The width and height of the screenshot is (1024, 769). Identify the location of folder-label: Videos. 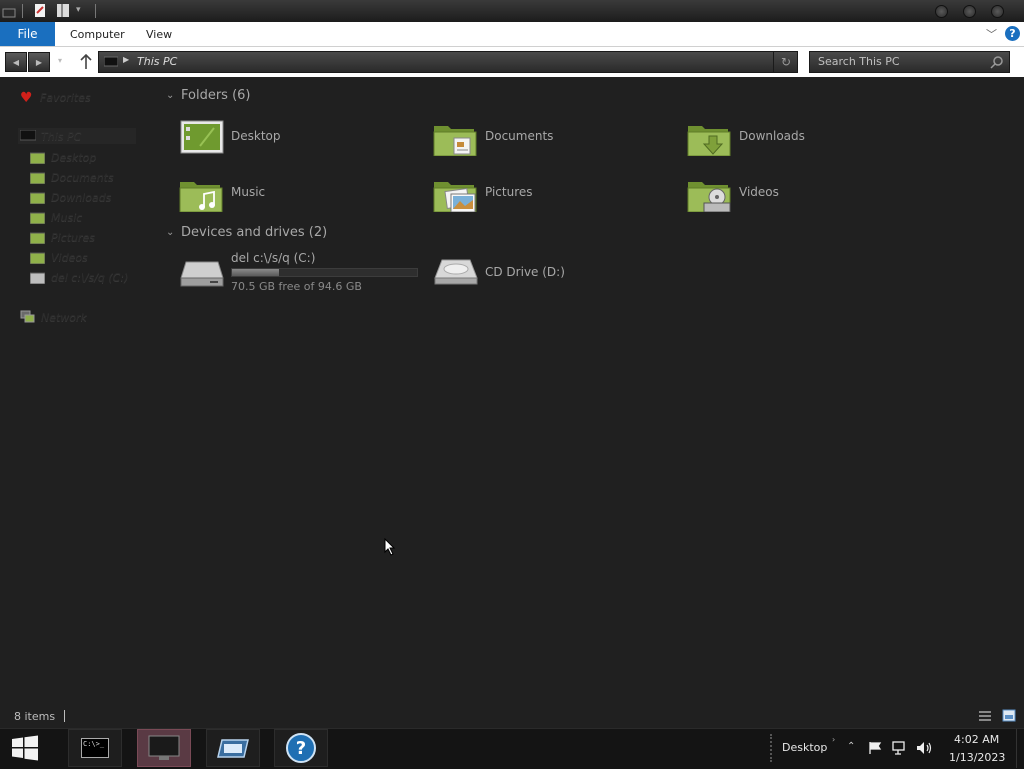
(759, 192).